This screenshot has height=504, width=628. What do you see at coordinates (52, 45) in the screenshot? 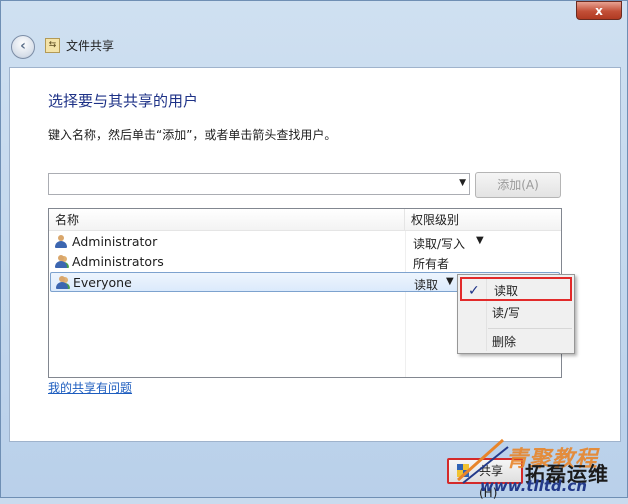
I see `share-folder-icon: ⇆` at bounding box center [52, 45].